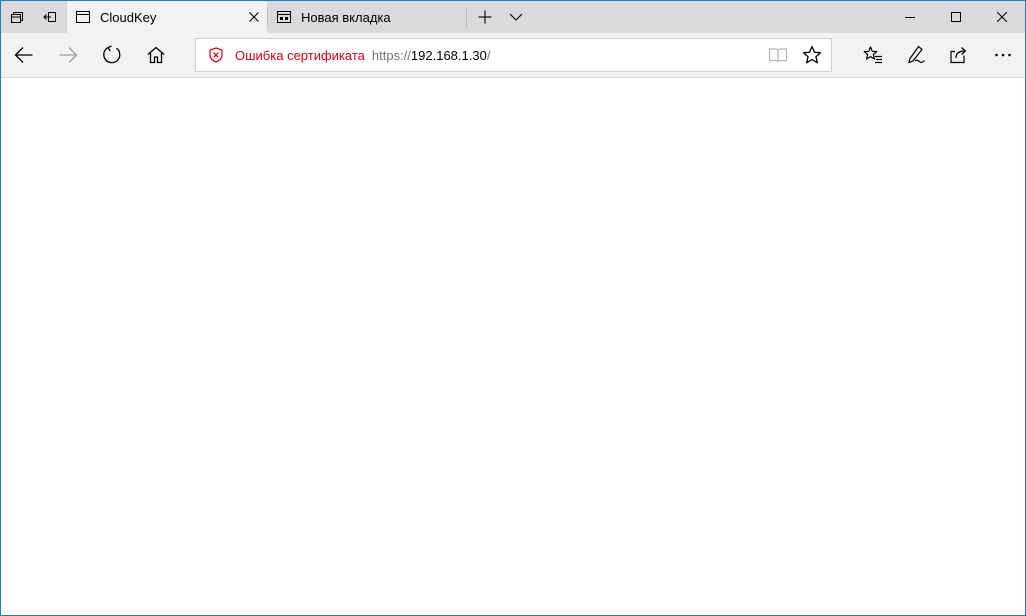 This screenshot has height=616, width=1026. I want to click on web-note-pen-icon, so click(916, 55).